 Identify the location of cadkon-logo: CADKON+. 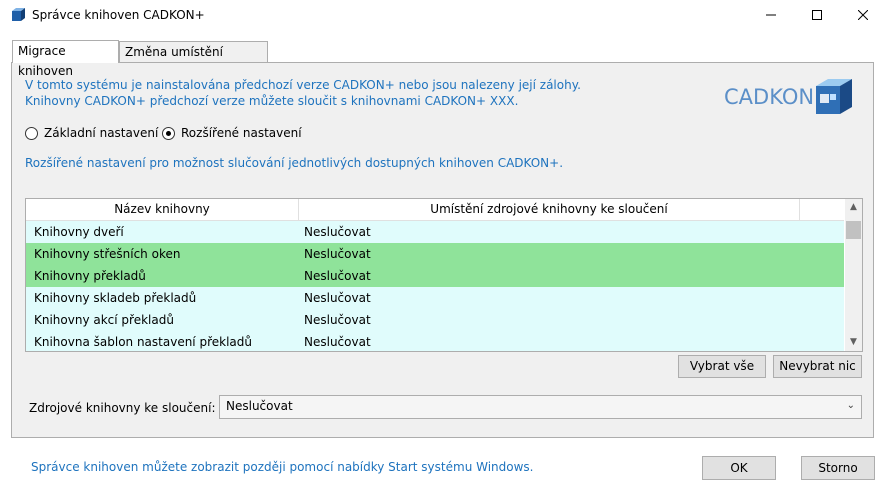
(789, 96).